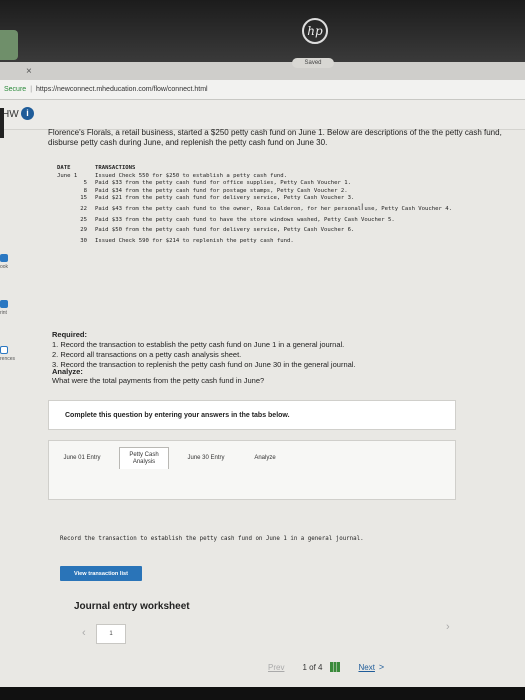 Image resolution: width=525 pixels, height=700 pixels. What do you see at coordinates (82, 458) in the screenshot?
I see `tab-june-01-entry: June 01 Entry` at bounding box center [82, 458].